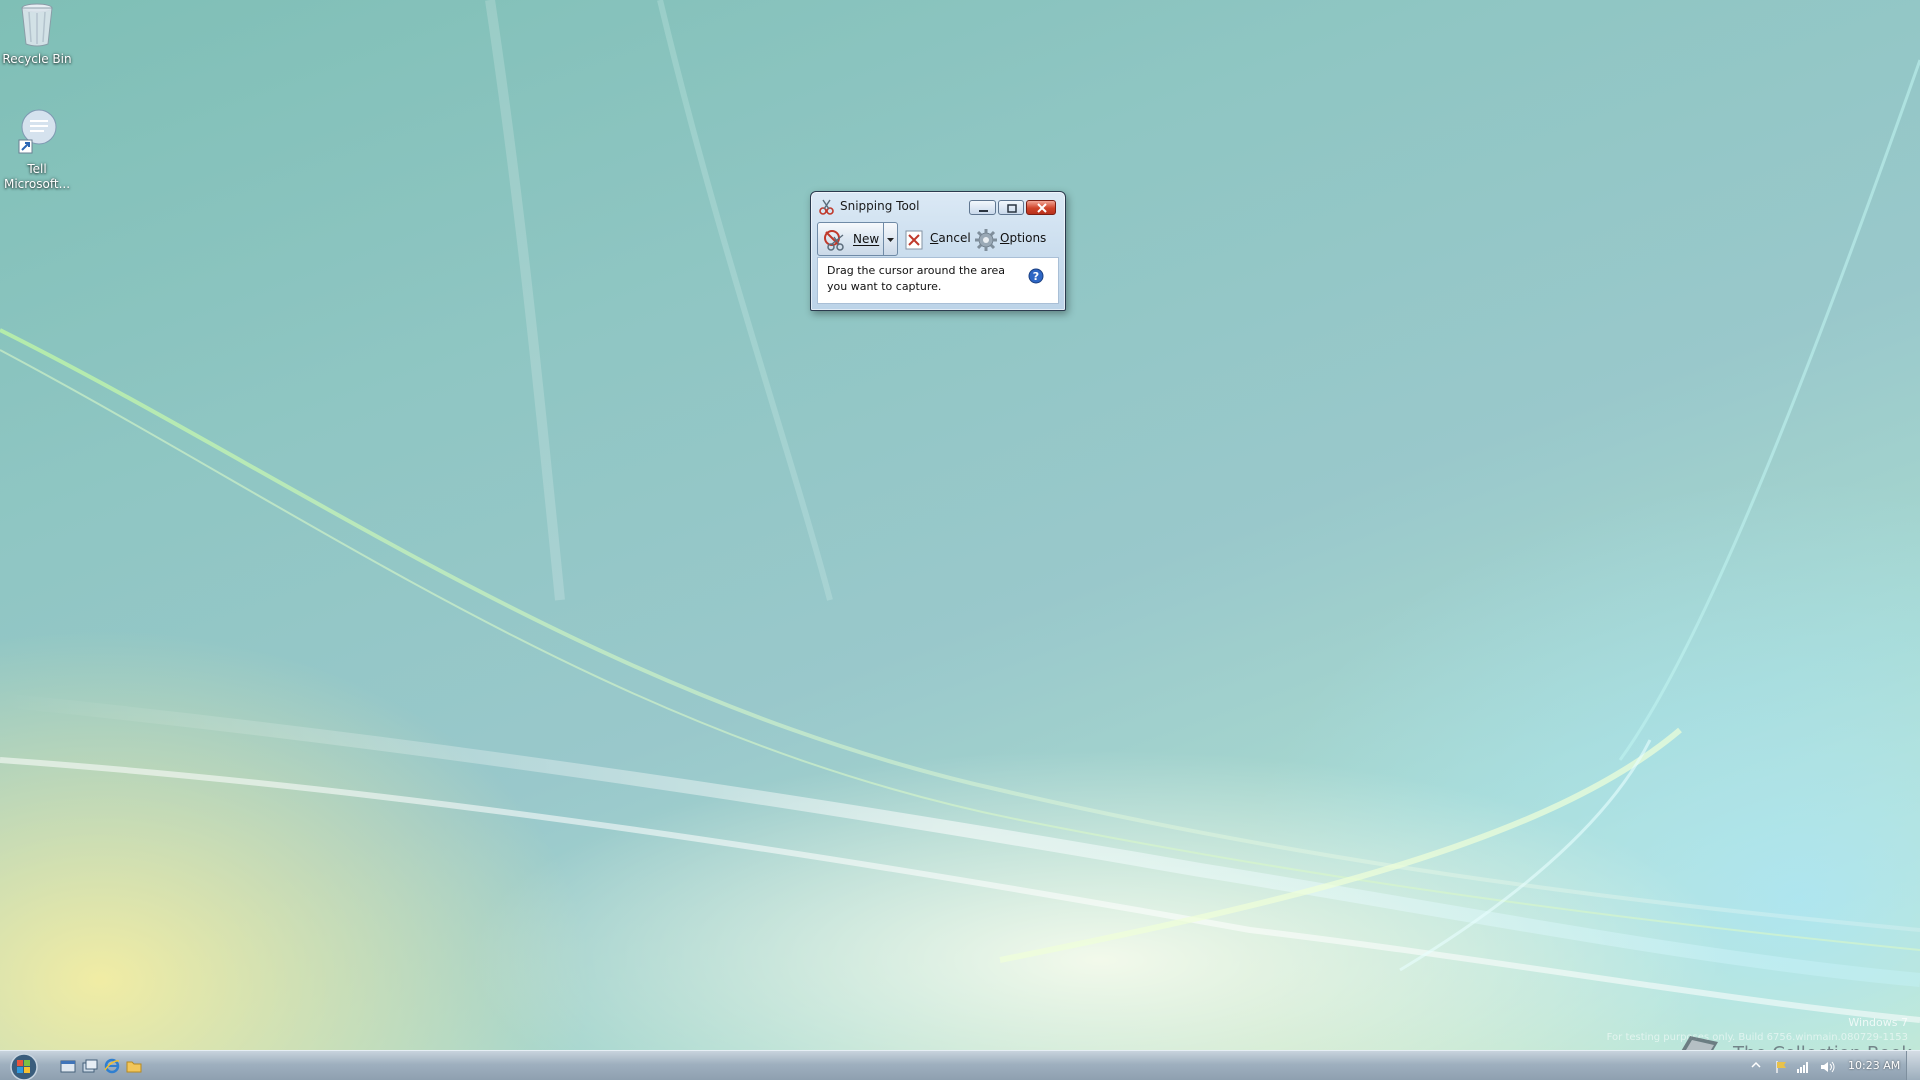  I want to click on options-button: Options, so click(1016, 239).